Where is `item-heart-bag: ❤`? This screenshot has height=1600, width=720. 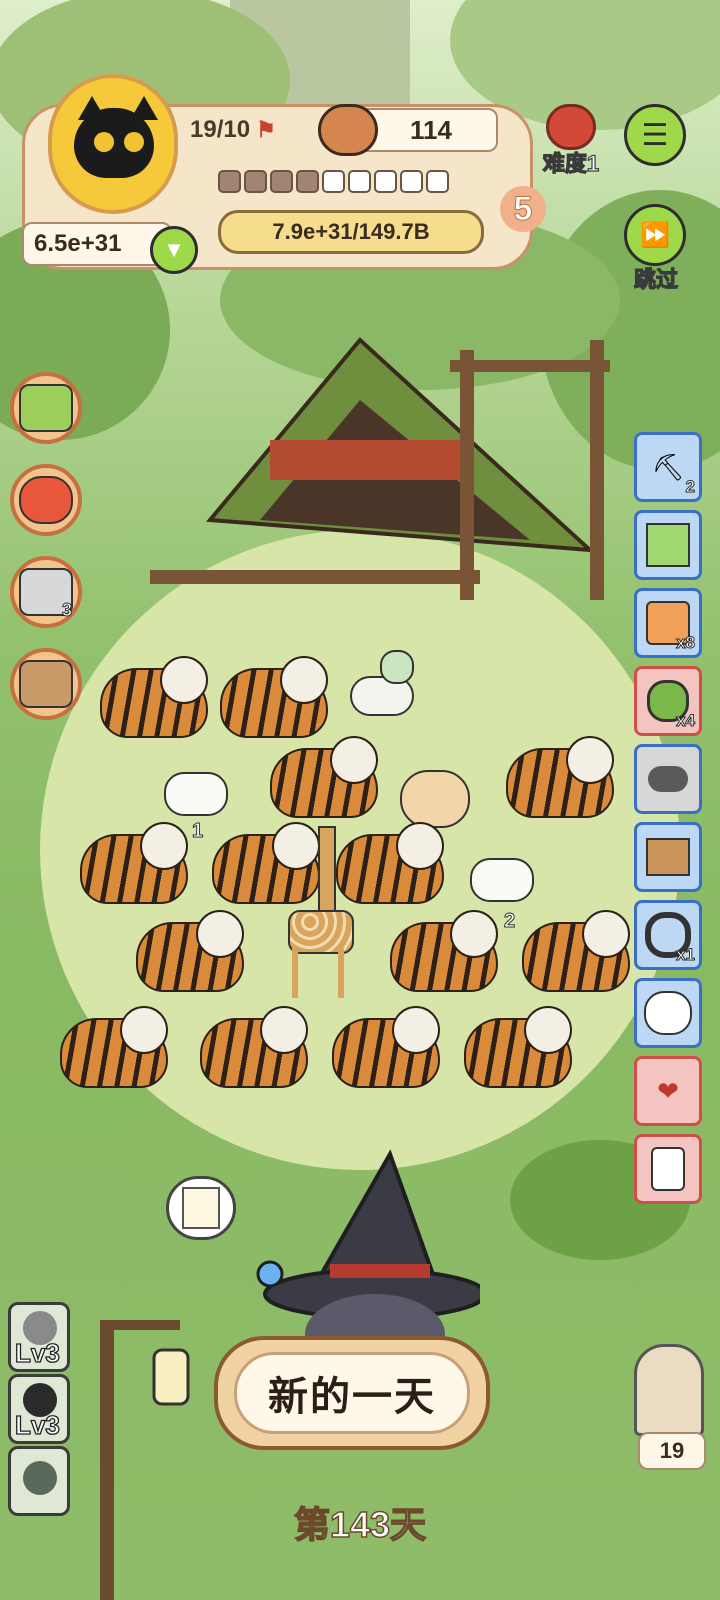 item-heart-bag: ❤ is located at coordinates (668, 1091).